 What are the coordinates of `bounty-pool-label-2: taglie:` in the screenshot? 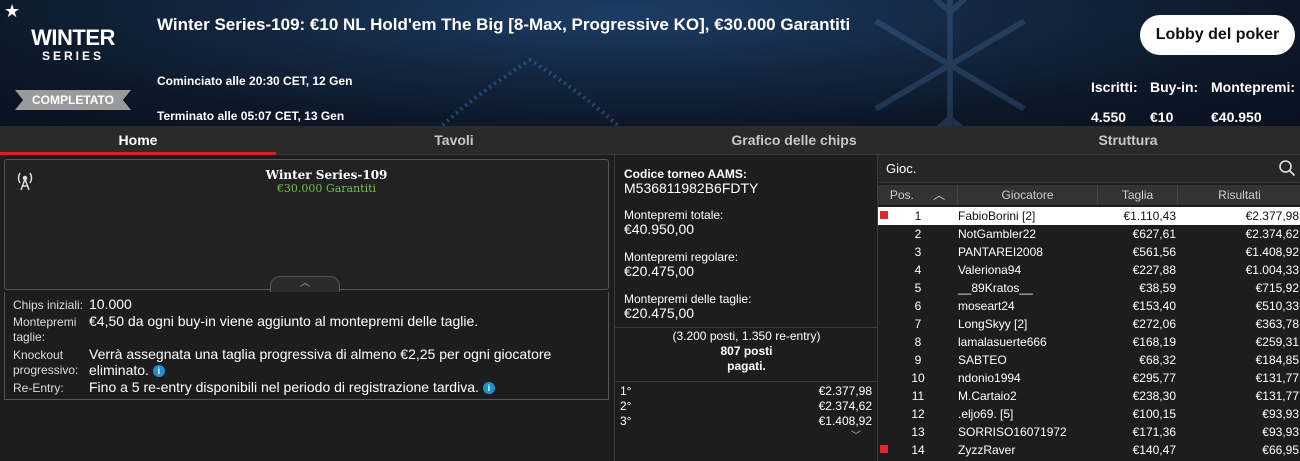 It's located at (29, 337).